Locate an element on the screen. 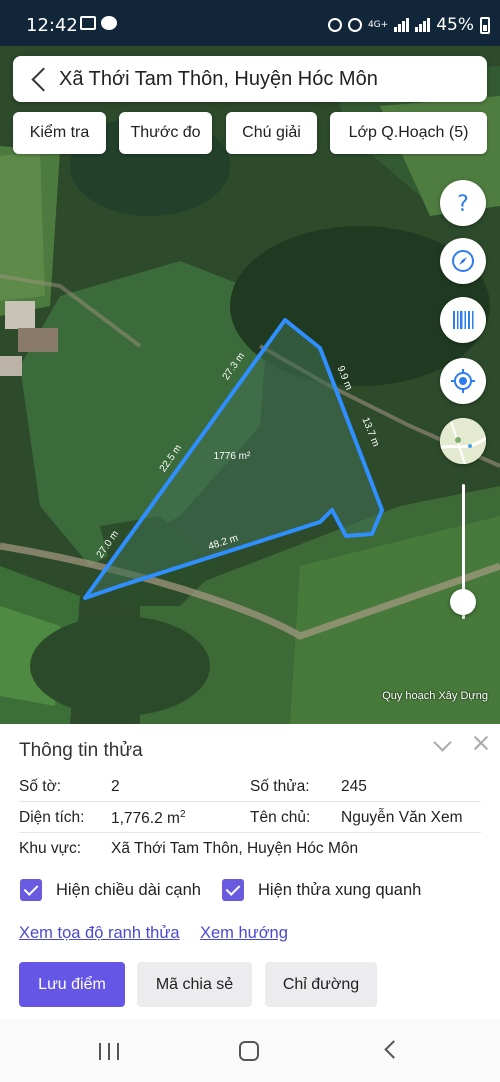 The image size is (500, 1082). crosshair-icon is located at coordinates (463, 381).